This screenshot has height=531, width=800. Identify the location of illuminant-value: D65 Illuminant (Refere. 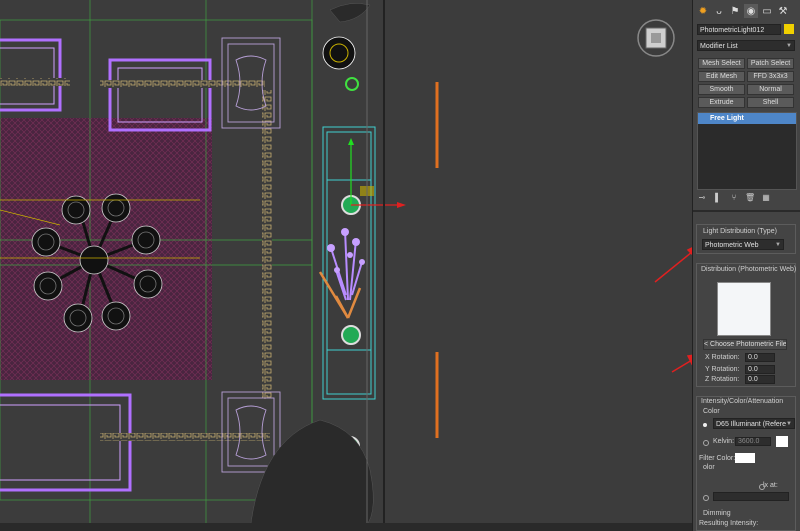
(751, 424).